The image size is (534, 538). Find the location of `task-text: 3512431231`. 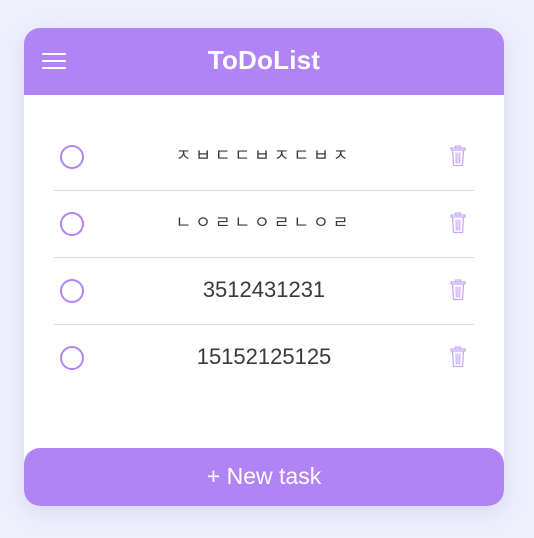

task-text: 3512431231 is located at coordinates (264, 289).